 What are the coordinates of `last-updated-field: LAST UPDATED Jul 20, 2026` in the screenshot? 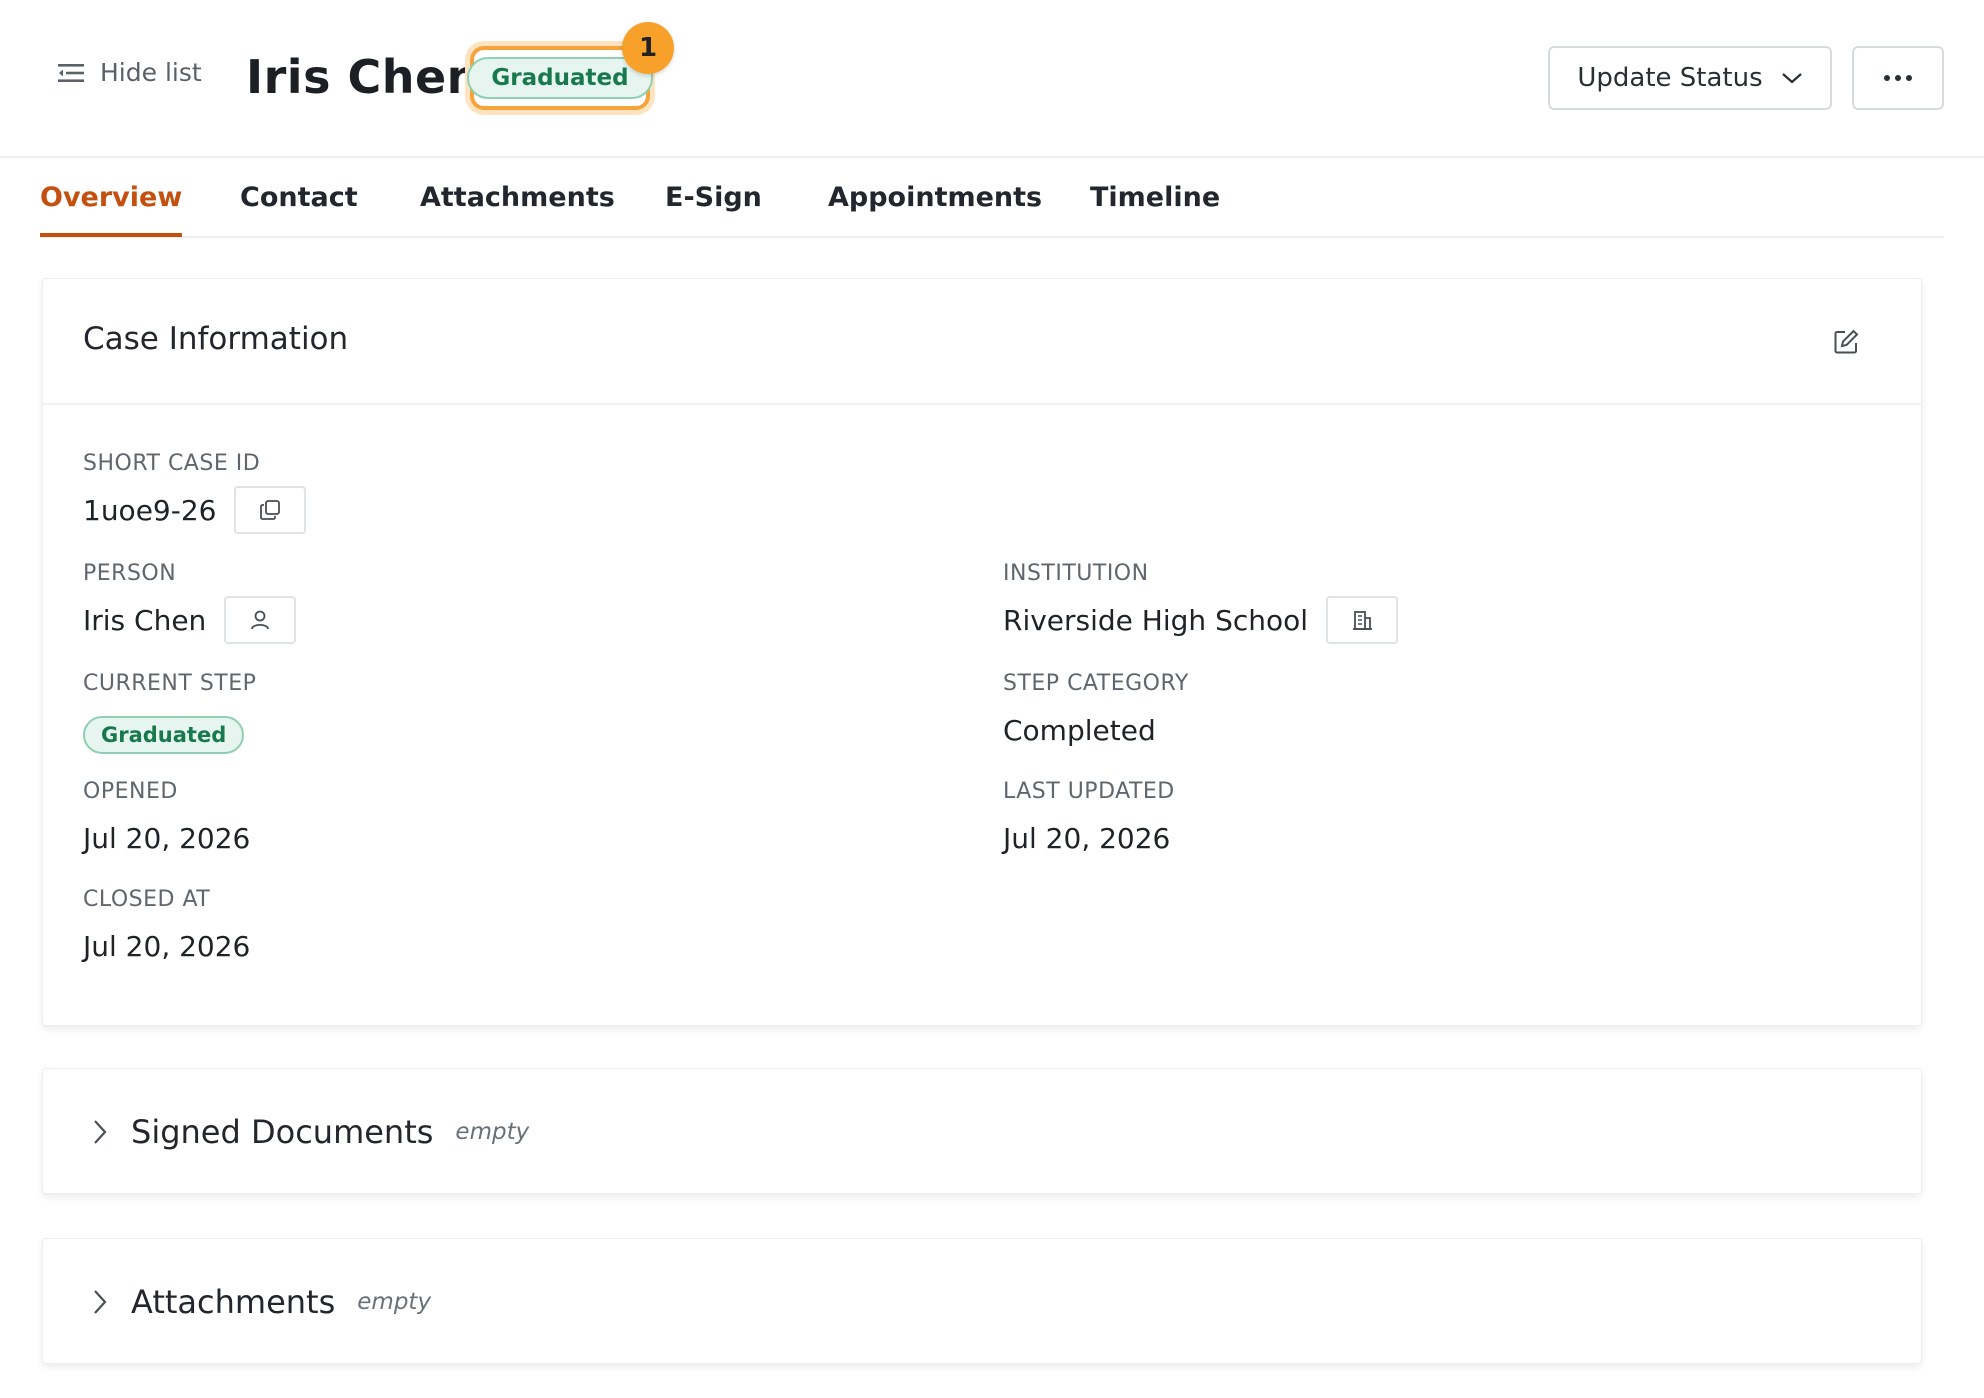 It's located at (1089, 817).